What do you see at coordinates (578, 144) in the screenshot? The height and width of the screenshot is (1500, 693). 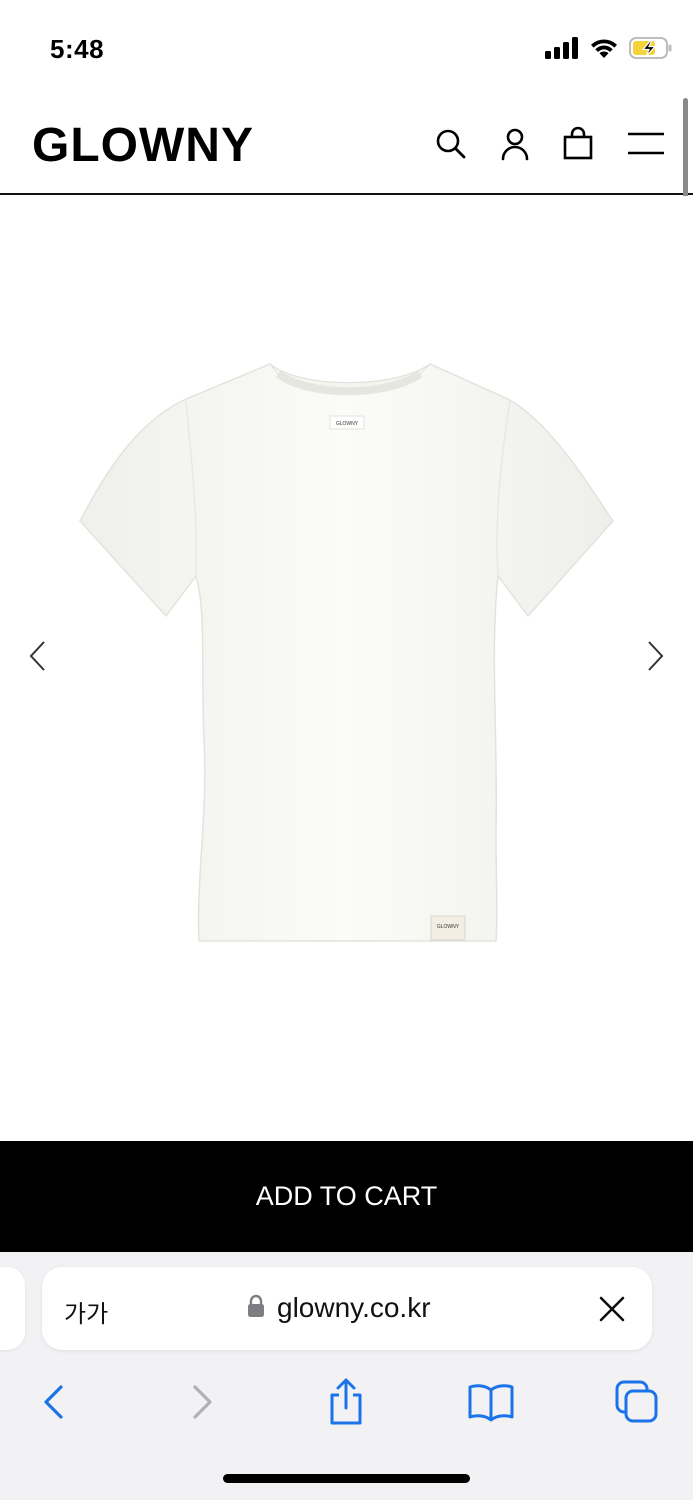 I see `shopping-bag-icon` at bounding box center [578, 144].